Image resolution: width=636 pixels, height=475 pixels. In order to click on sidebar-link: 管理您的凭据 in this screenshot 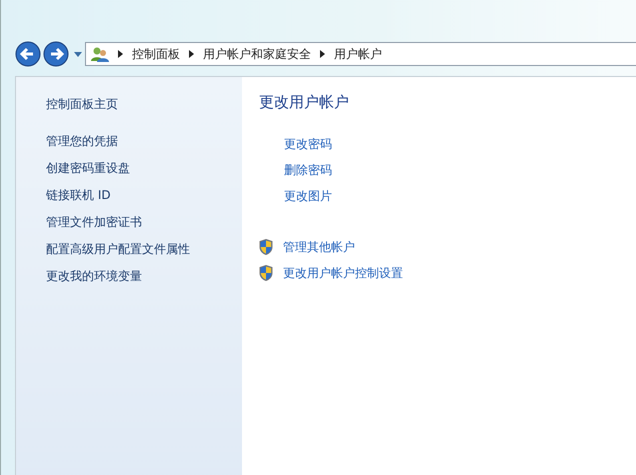, I will do `click(82, 141)`.